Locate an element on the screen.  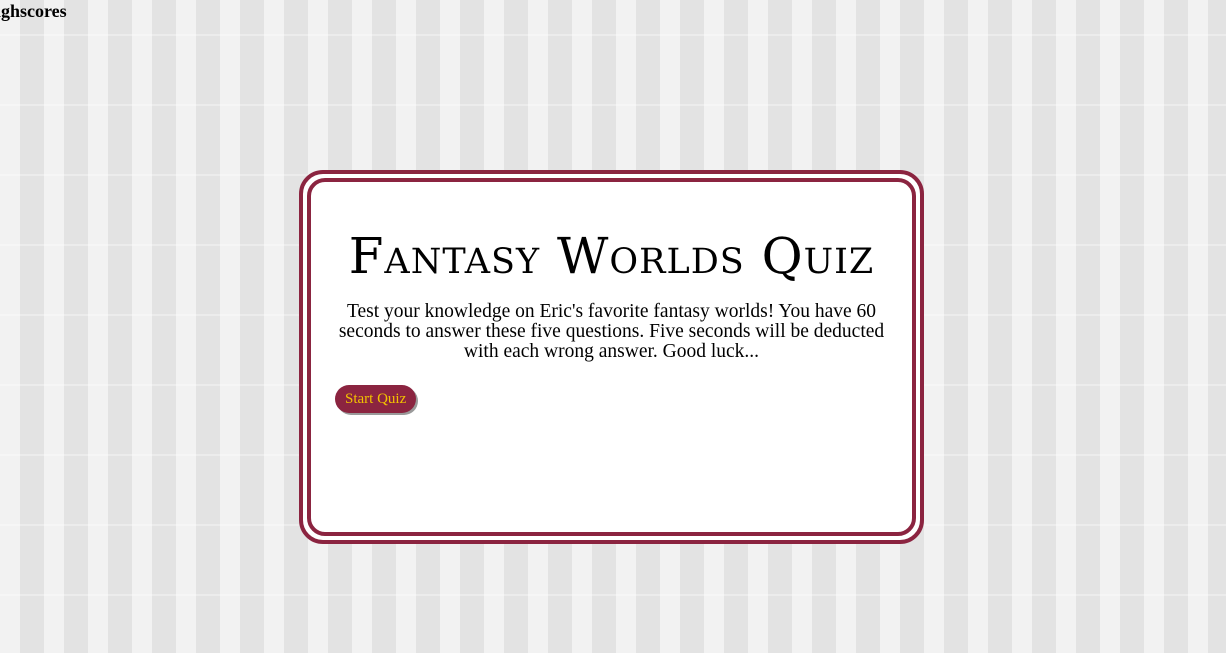
start-quiz-button: Start Quiz is located at coordinates (376, 399).